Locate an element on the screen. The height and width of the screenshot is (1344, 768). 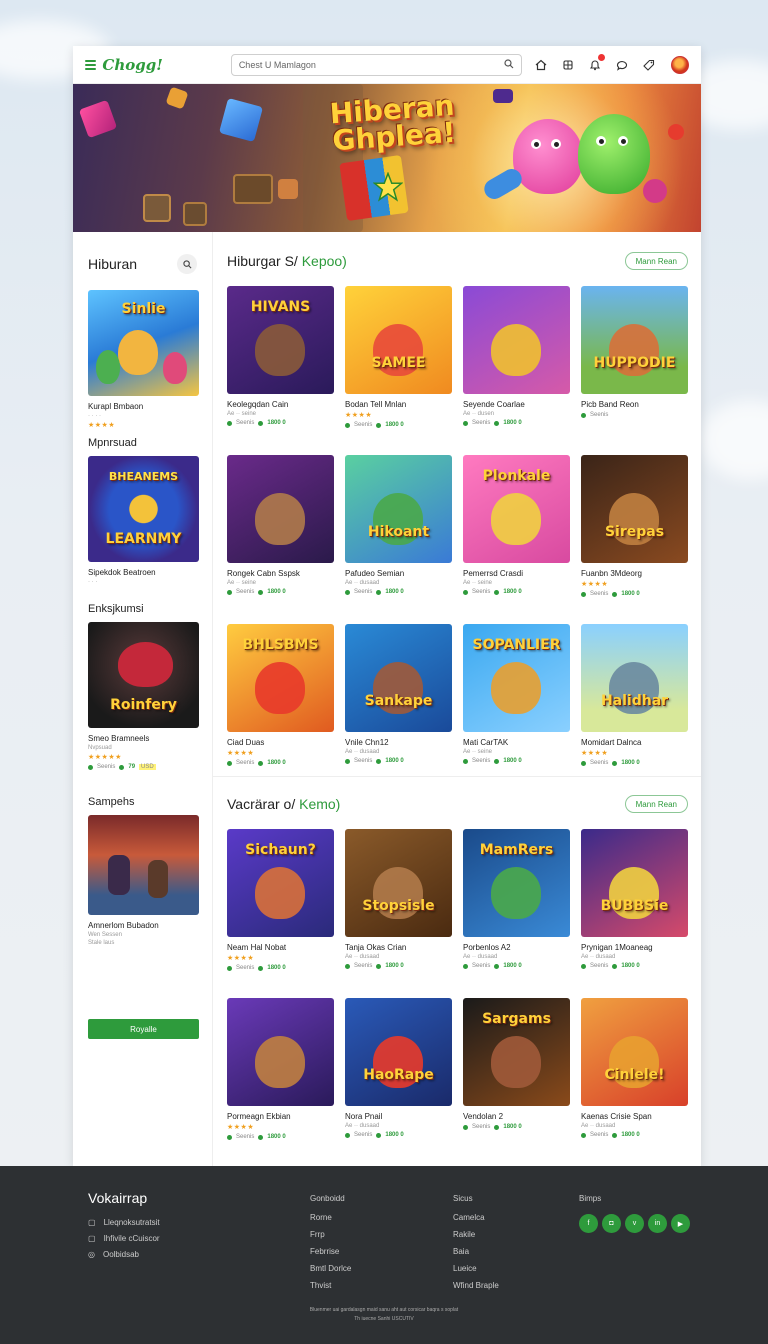
tag-icon is located at coordinates (648, 64).